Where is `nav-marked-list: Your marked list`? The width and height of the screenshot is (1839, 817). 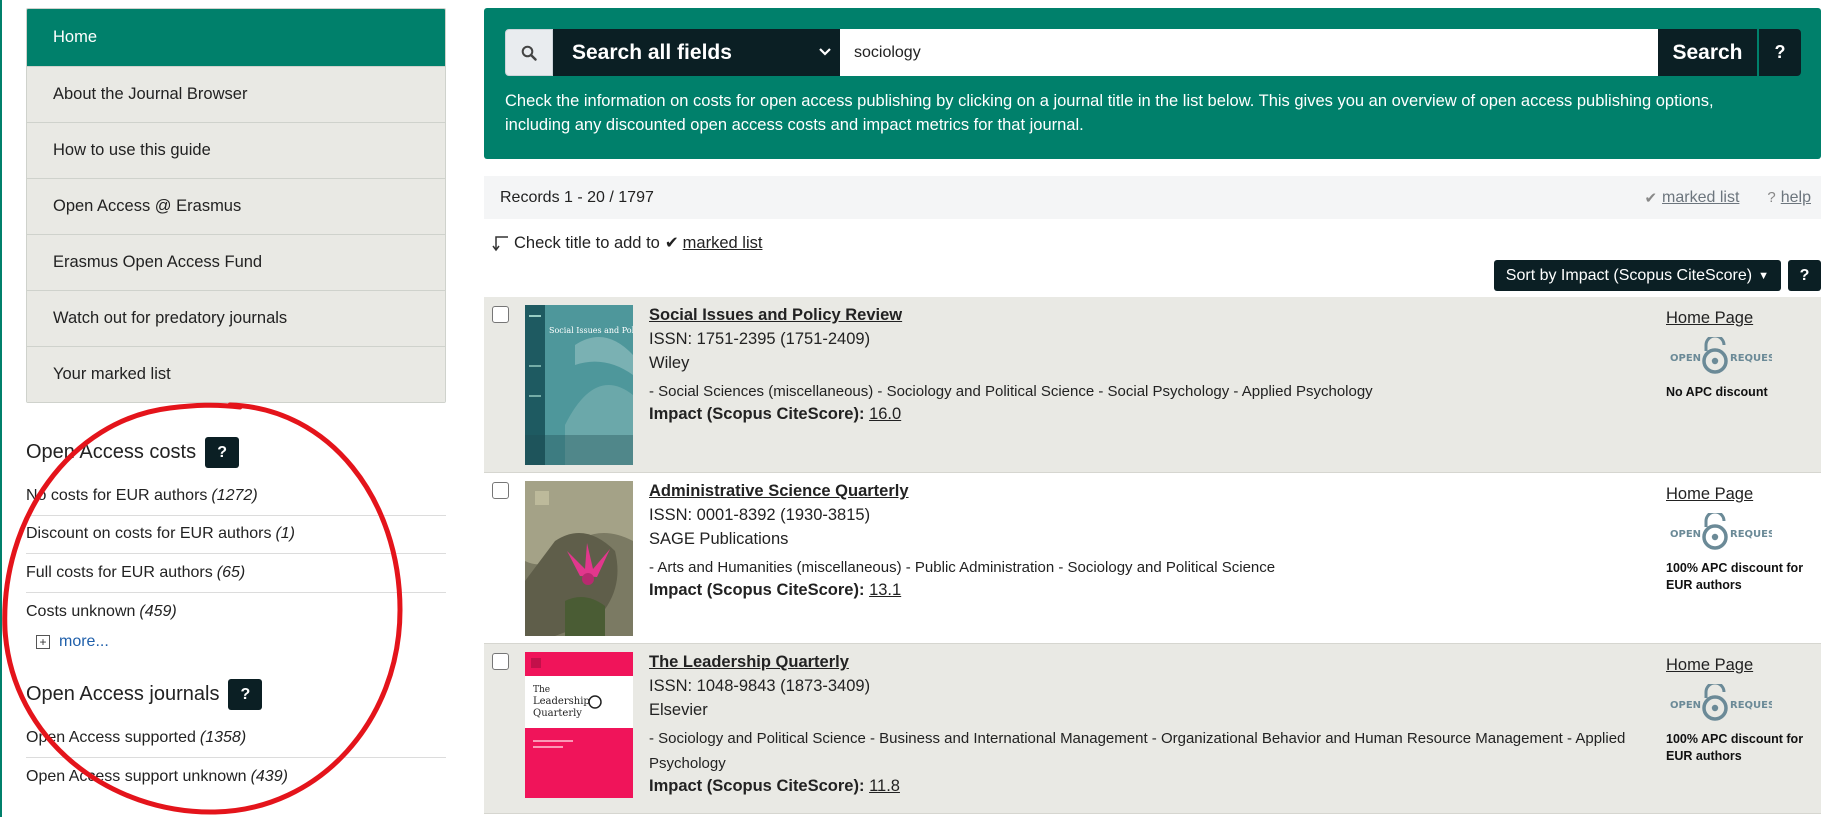
nav-marked-list: Your marked list is located at coordinates (236, 374).